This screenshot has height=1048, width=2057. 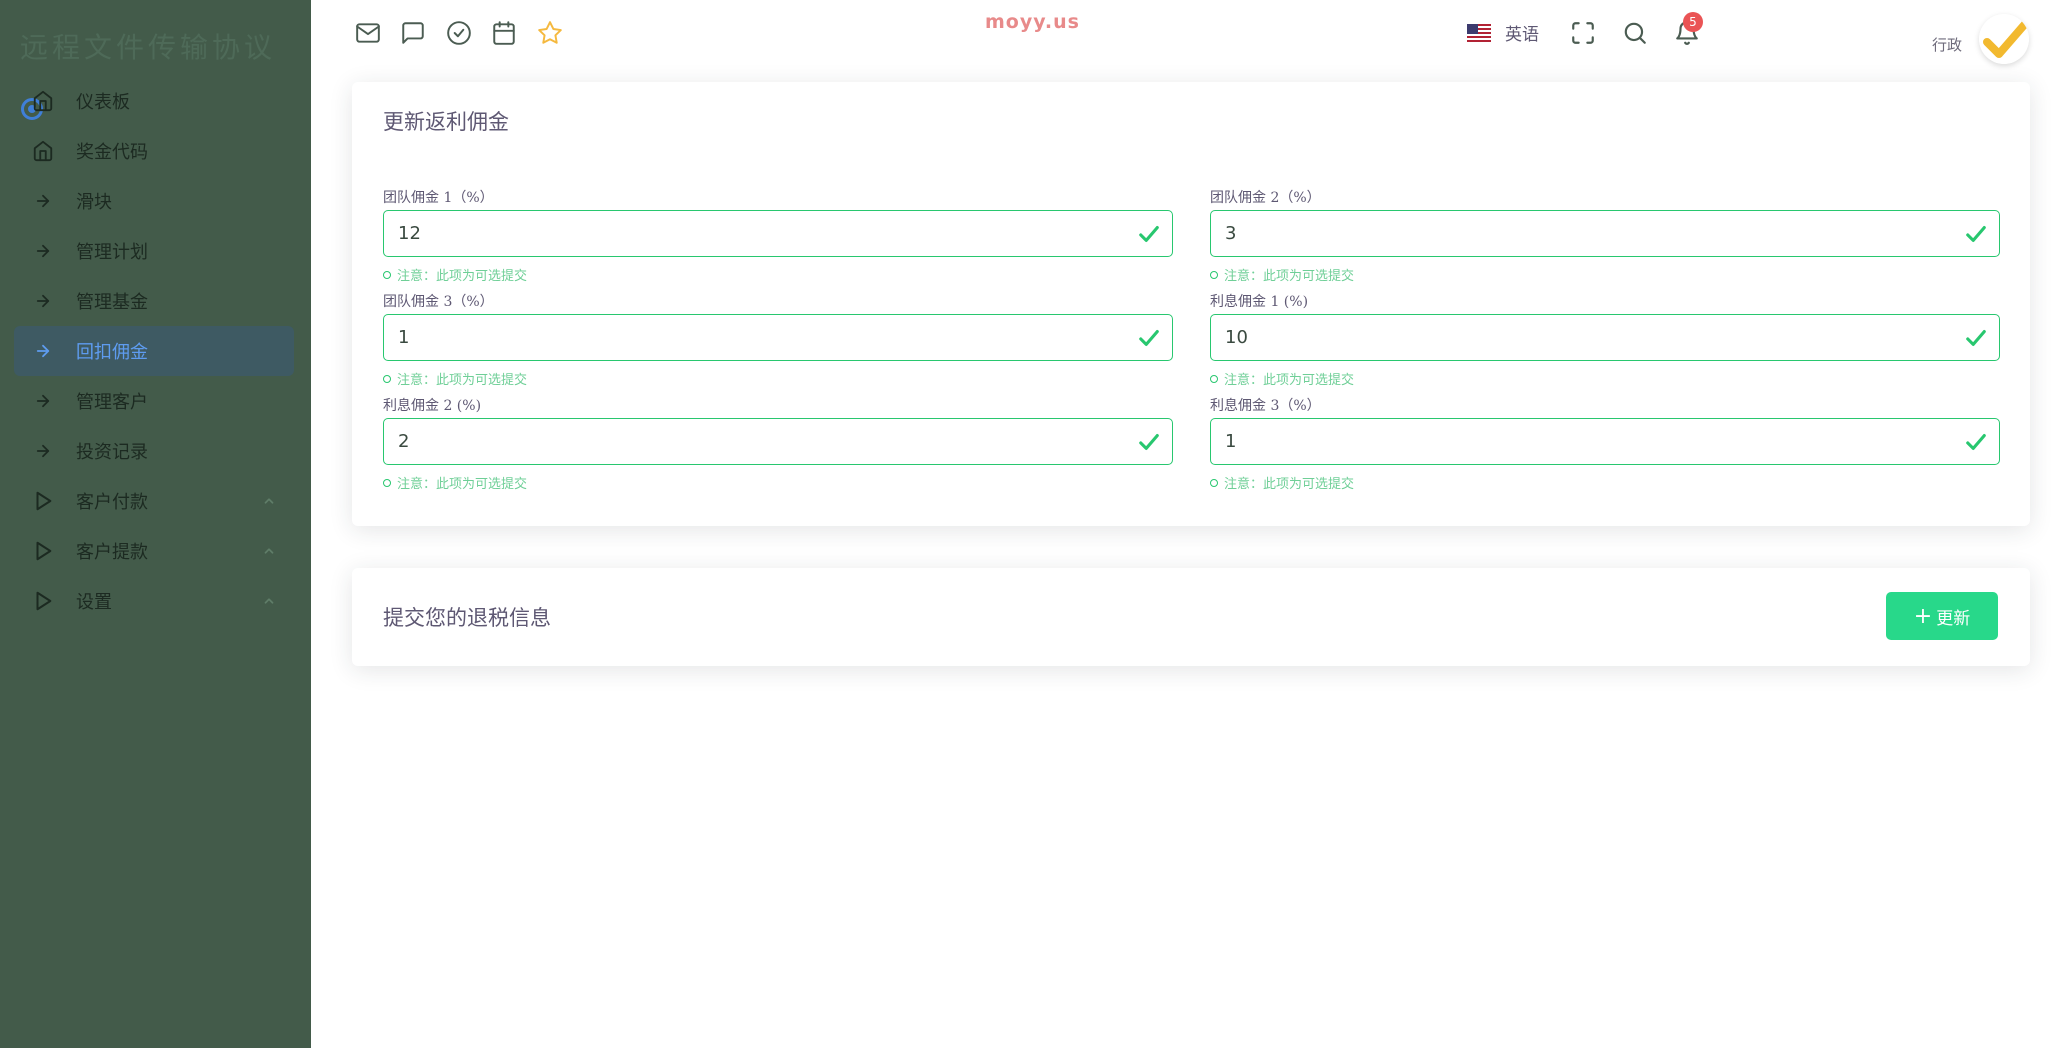 I want to click on sidebar-item-manage-customers: 管理客户, so click(x=154, y=401).